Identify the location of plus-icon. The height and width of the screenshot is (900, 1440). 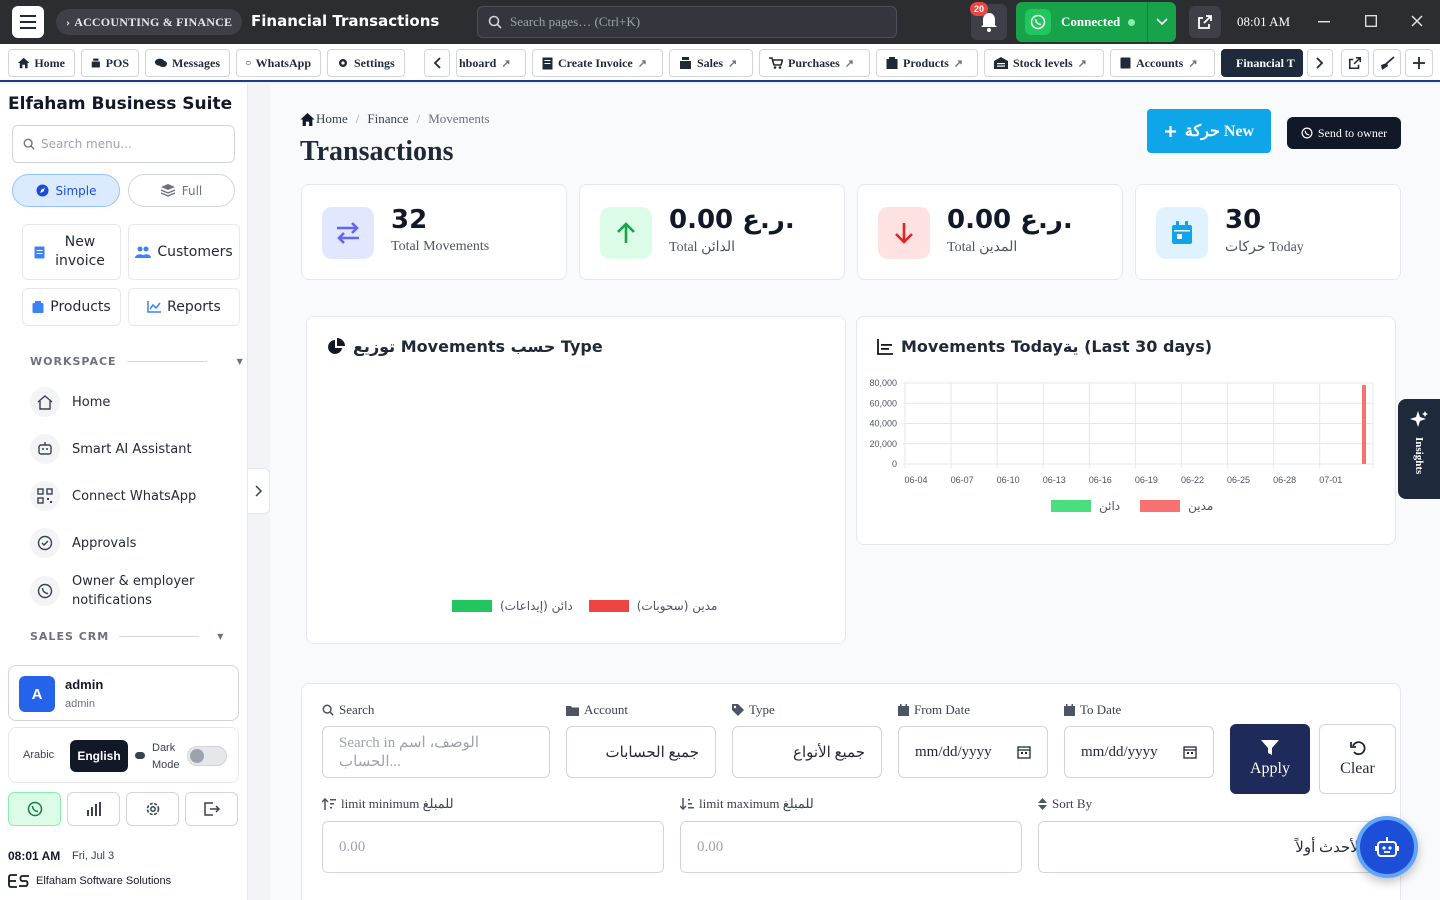
(1419, 63).